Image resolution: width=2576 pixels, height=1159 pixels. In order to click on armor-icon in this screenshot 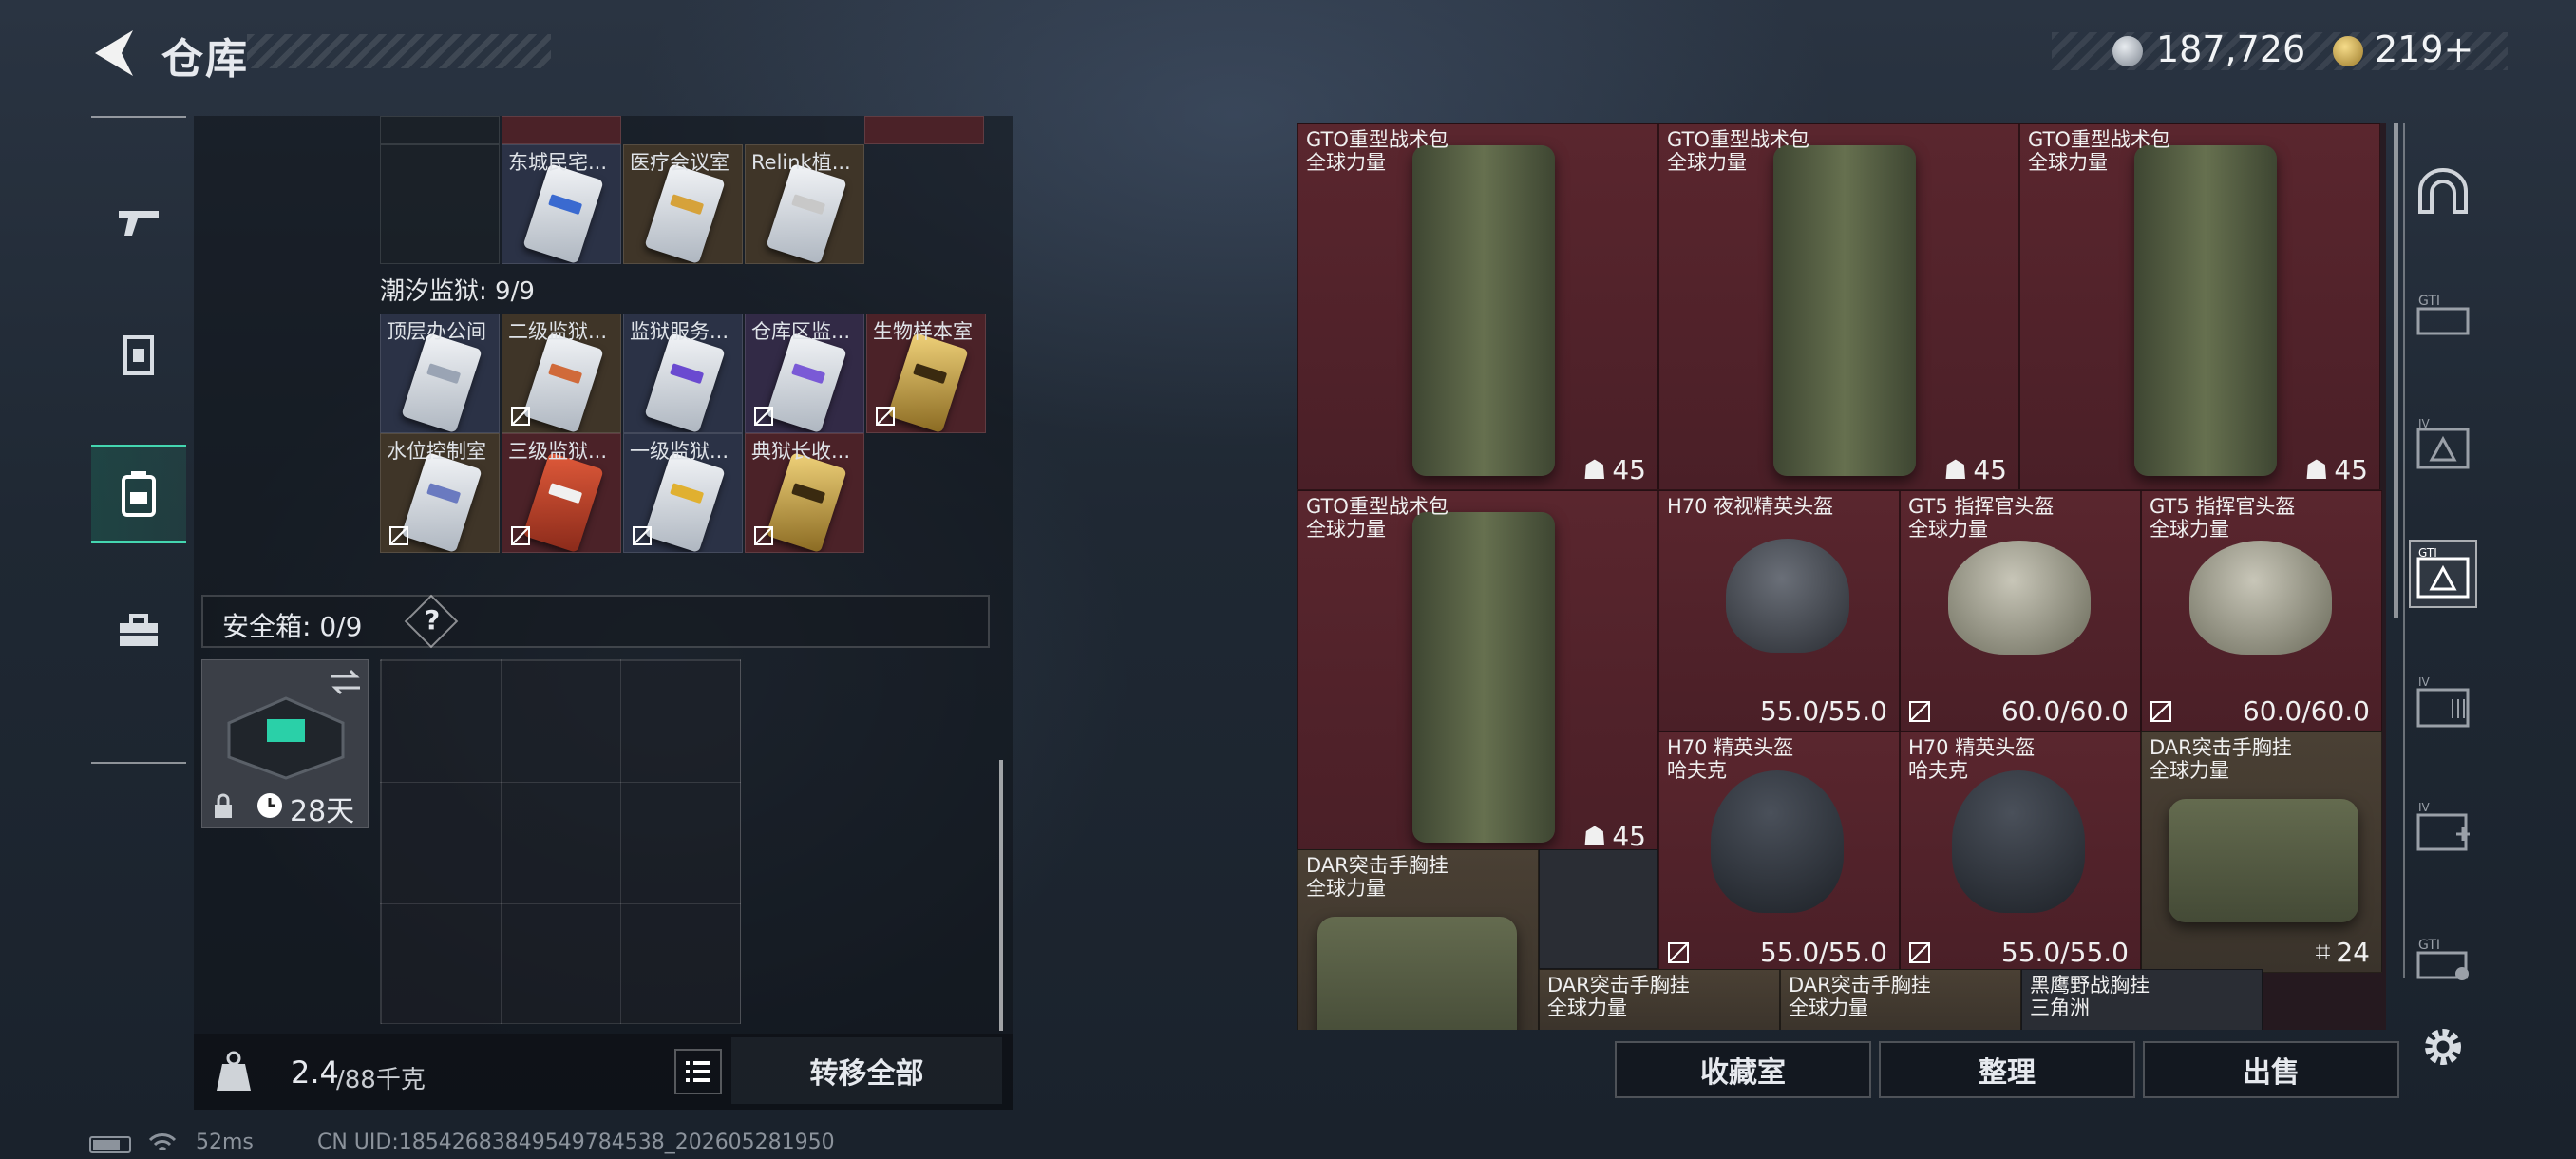, I will do `click(138, 355)`.